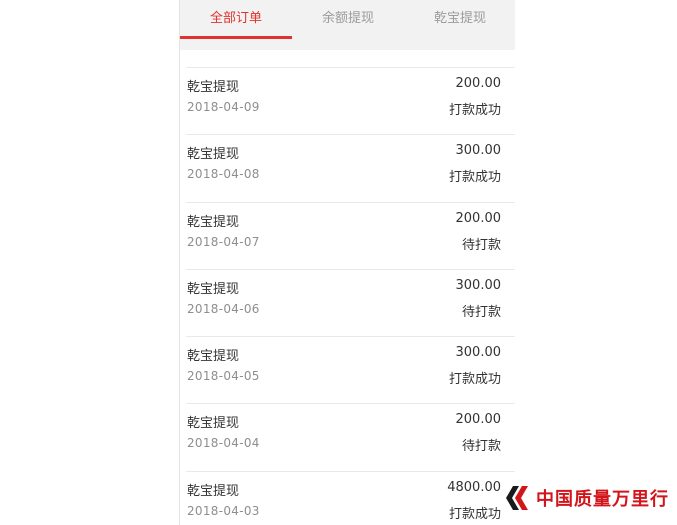  I want to click on order-date: 2018-04-09, so click(223, 107).